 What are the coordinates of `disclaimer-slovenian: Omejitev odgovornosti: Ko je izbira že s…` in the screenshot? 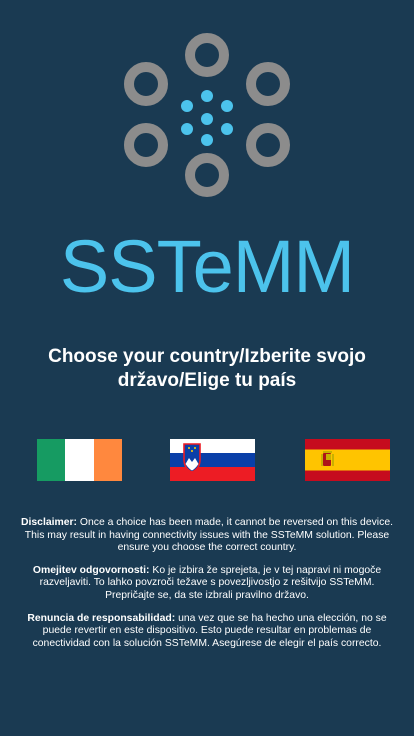 It's located at (207, 582).